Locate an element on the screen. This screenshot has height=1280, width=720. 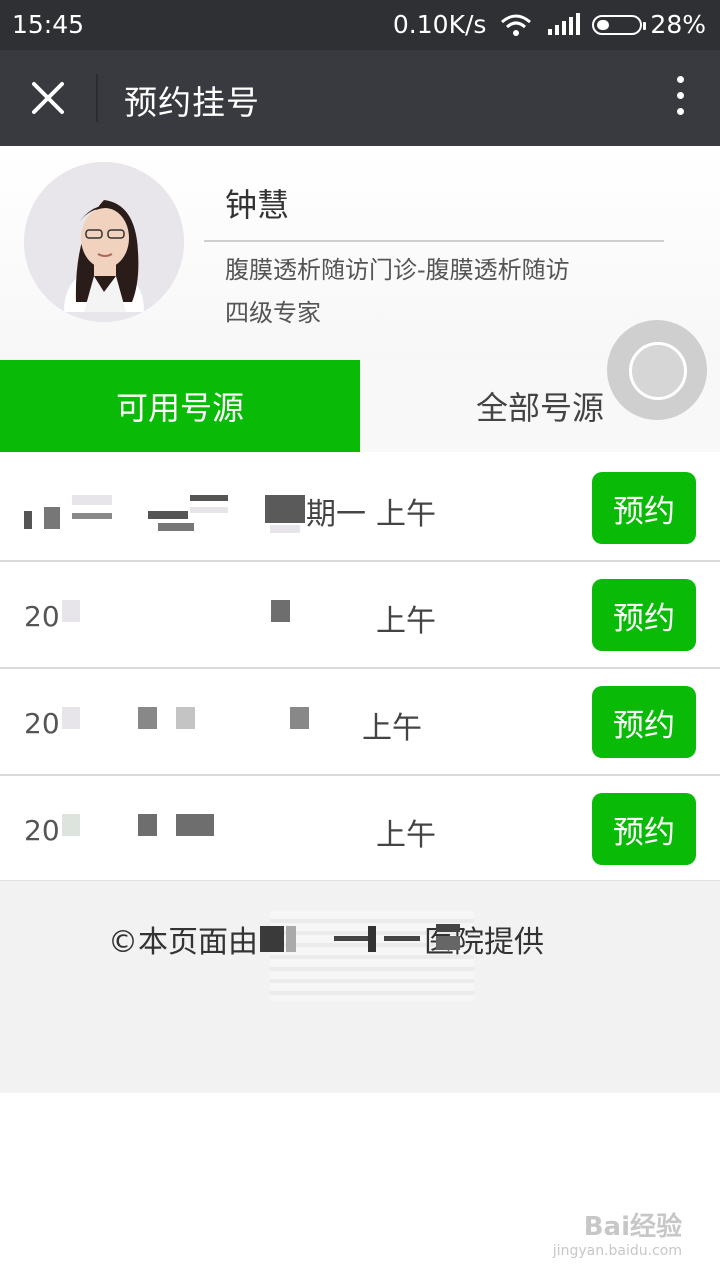
wifi-icon is located at coordinates (516, 25).